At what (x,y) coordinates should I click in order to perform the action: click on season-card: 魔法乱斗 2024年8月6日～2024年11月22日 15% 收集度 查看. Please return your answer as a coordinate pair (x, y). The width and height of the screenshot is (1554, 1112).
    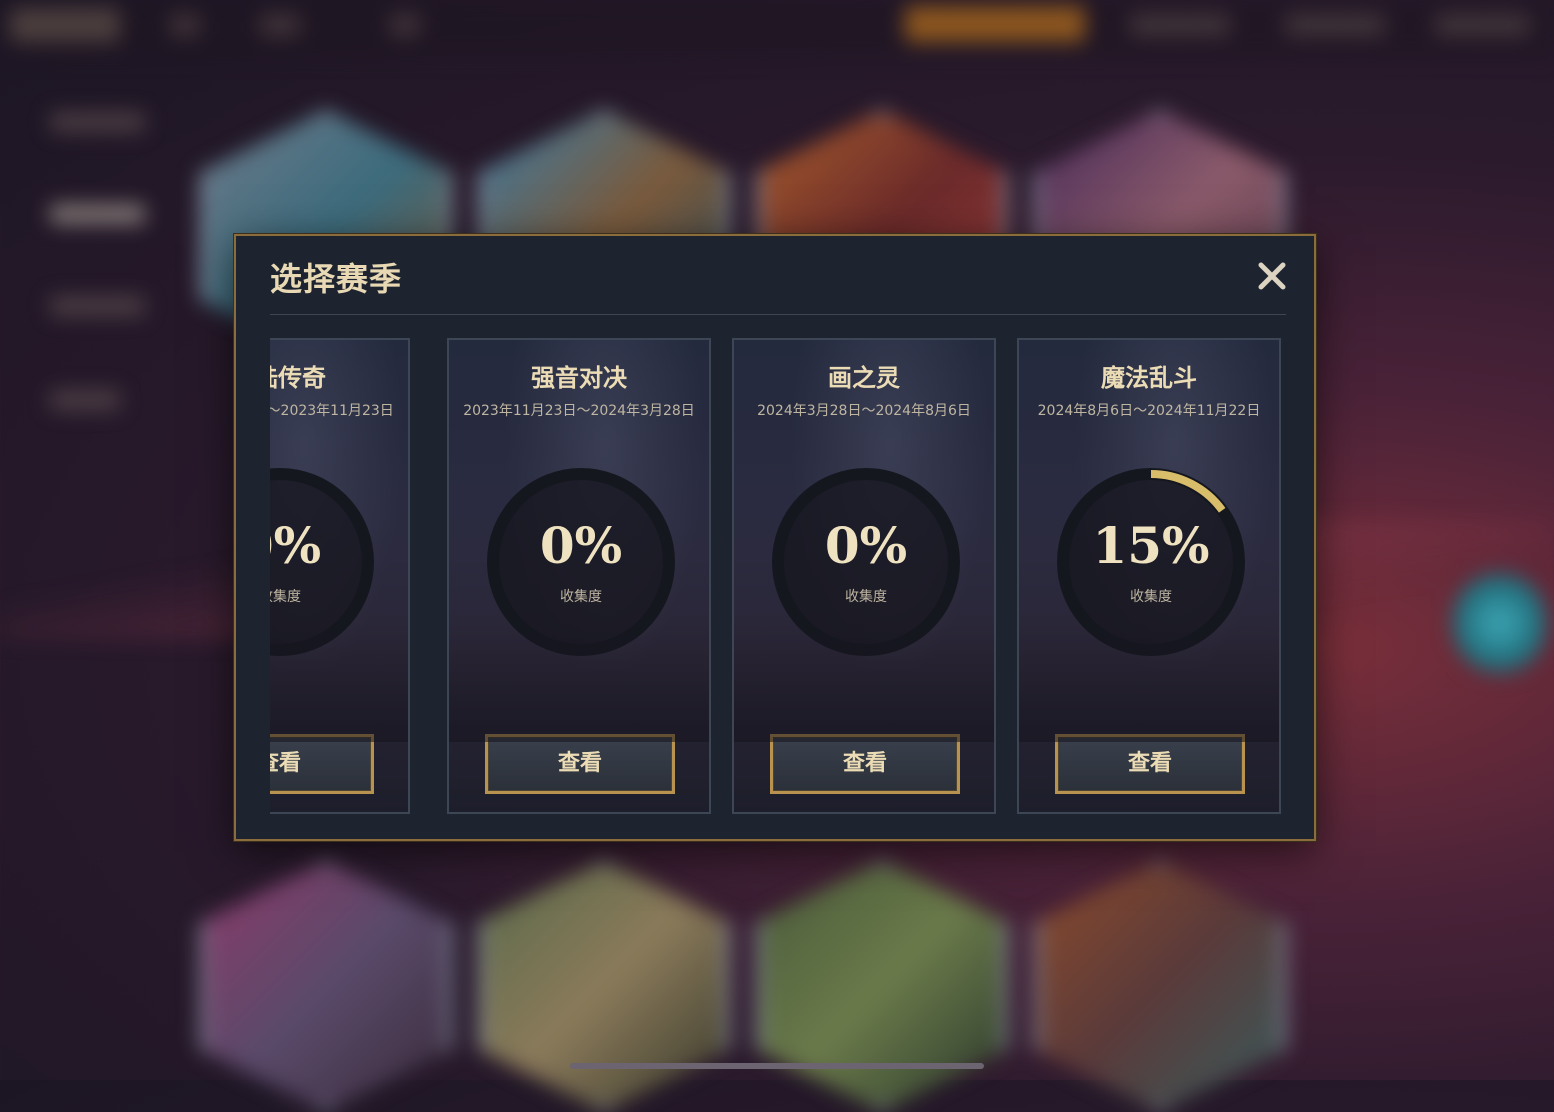
    Looking at the image, I should click on (1149, 576).